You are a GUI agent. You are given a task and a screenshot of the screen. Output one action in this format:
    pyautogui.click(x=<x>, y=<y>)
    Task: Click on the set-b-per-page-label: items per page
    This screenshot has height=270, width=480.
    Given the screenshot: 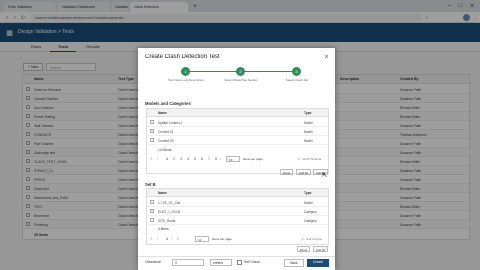 What is the action you would take?
    pyautogui.click(x=222, y=239)
    